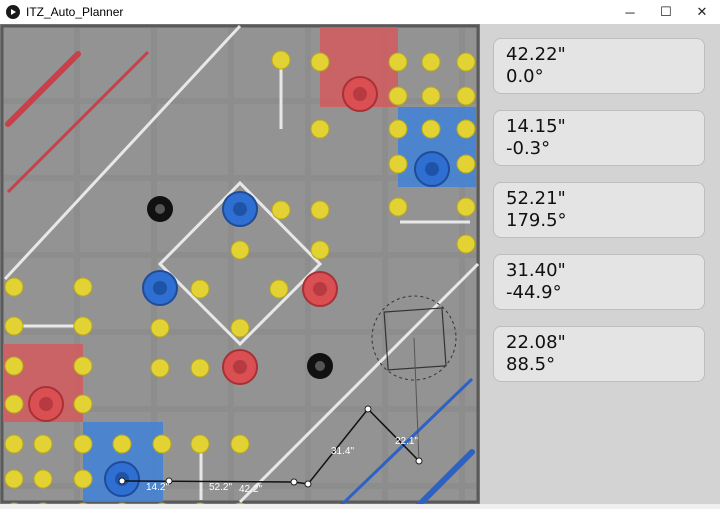 This screenshot has width=720, height=509. Describe the element at coordinates (157, 487) in the screenshot. I see `segment-label: 14.2"` at that location.